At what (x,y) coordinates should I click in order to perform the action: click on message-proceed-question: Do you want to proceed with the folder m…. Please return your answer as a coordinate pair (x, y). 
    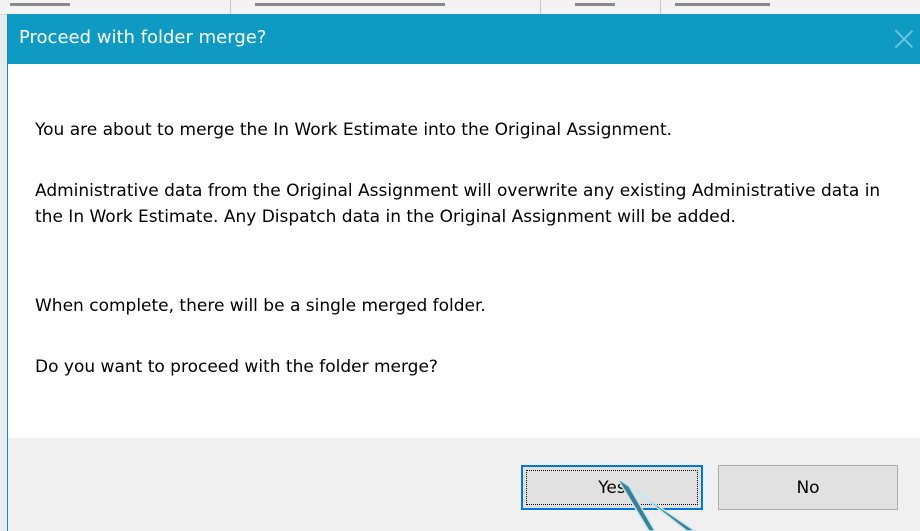
    Looking at the image, I should click on (236, 367).